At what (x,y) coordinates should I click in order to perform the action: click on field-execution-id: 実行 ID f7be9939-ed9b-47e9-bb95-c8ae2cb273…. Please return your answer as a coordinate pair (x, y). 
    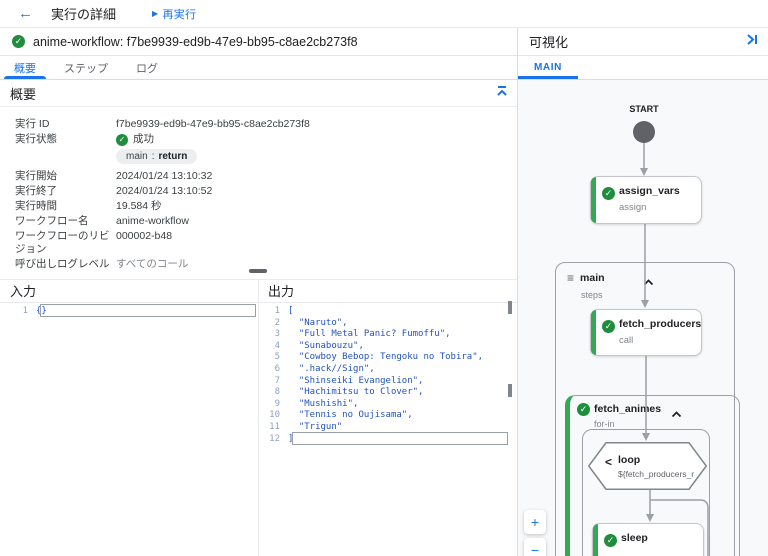
    Looking at the image, I should click on (162, 124).